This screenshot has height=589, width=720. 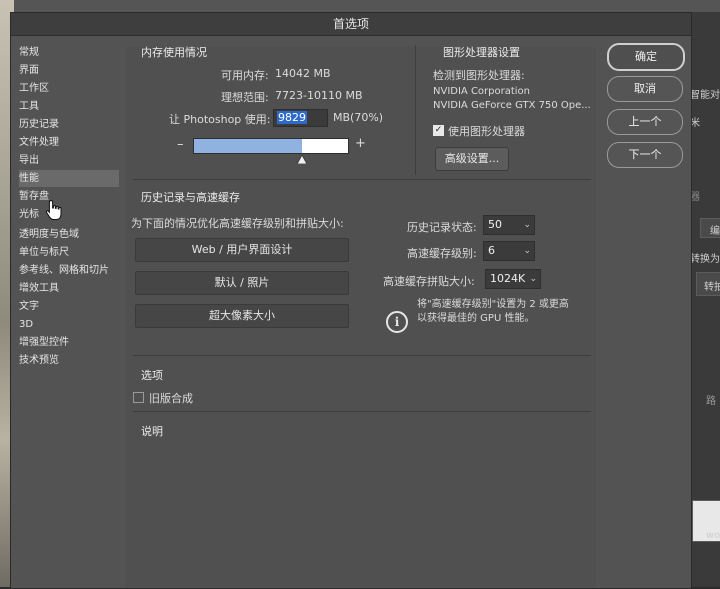 I want to click on memory-use-suffix: MB(70%), so click(x=358, y=117).